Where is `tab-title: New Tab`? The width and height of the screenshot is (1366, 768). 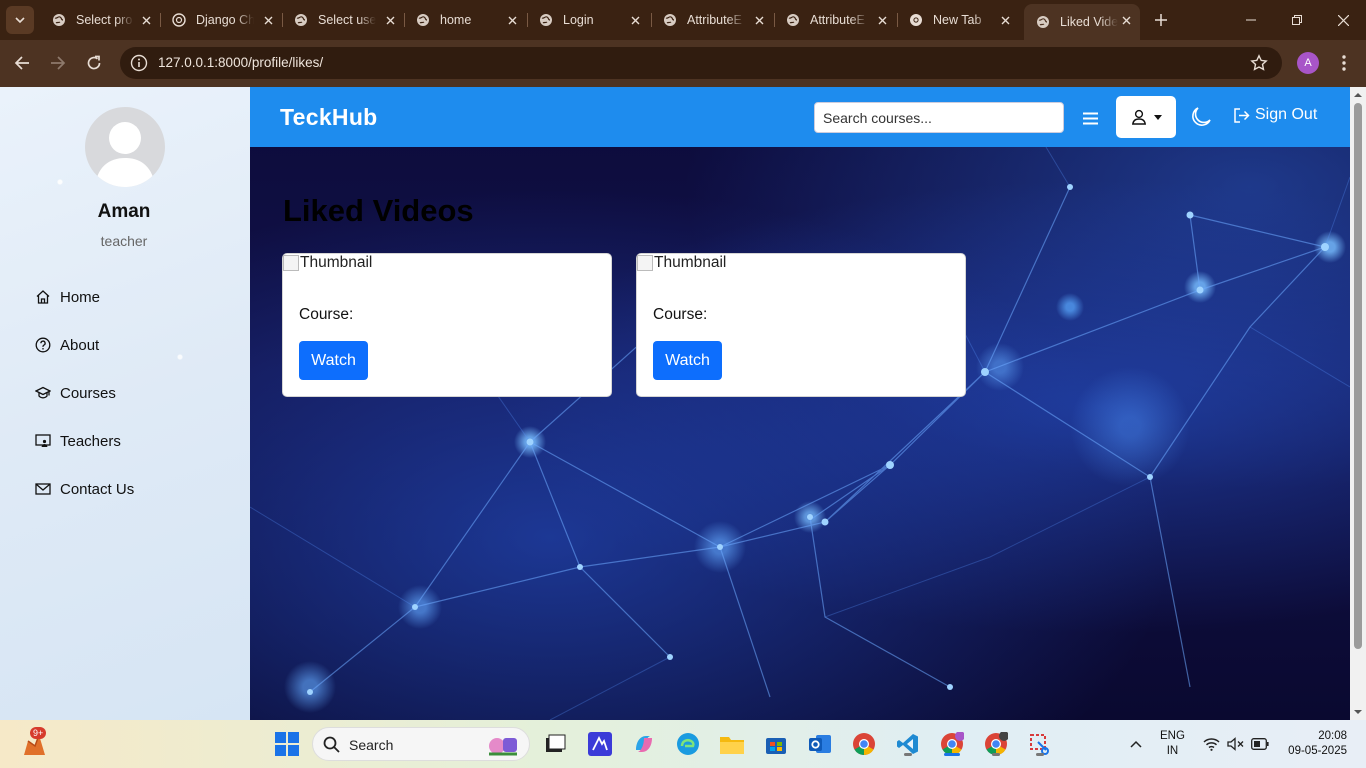
tab-title: New Tab is located at coordinates (957, 20).